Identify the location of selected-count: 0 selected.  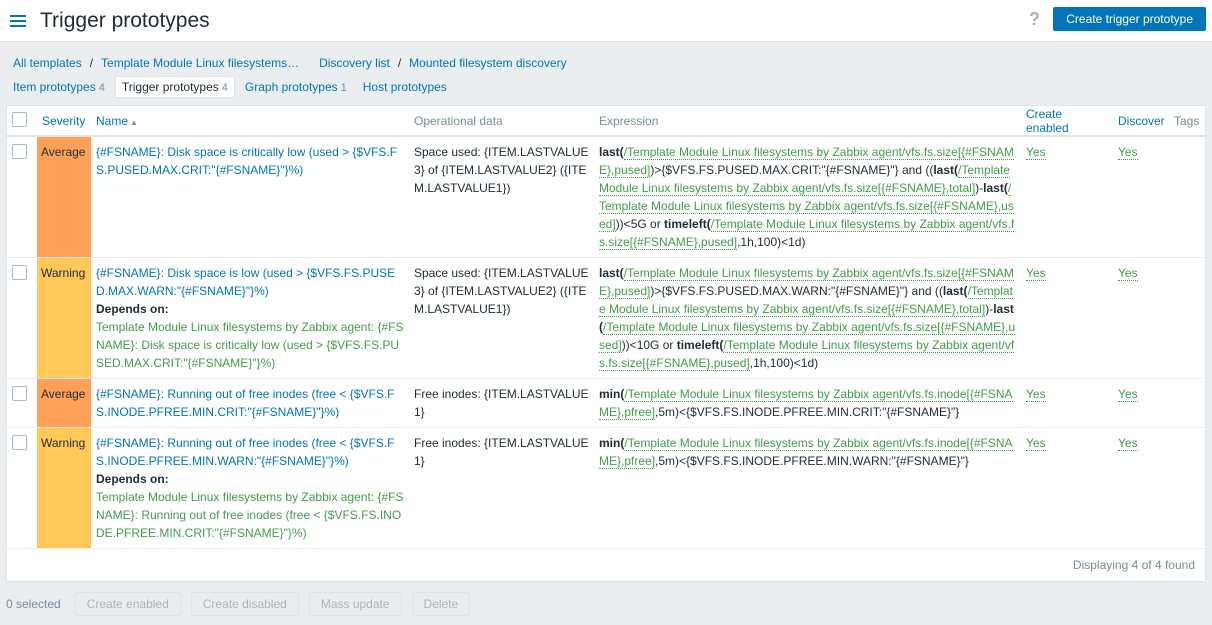
(33, 604).